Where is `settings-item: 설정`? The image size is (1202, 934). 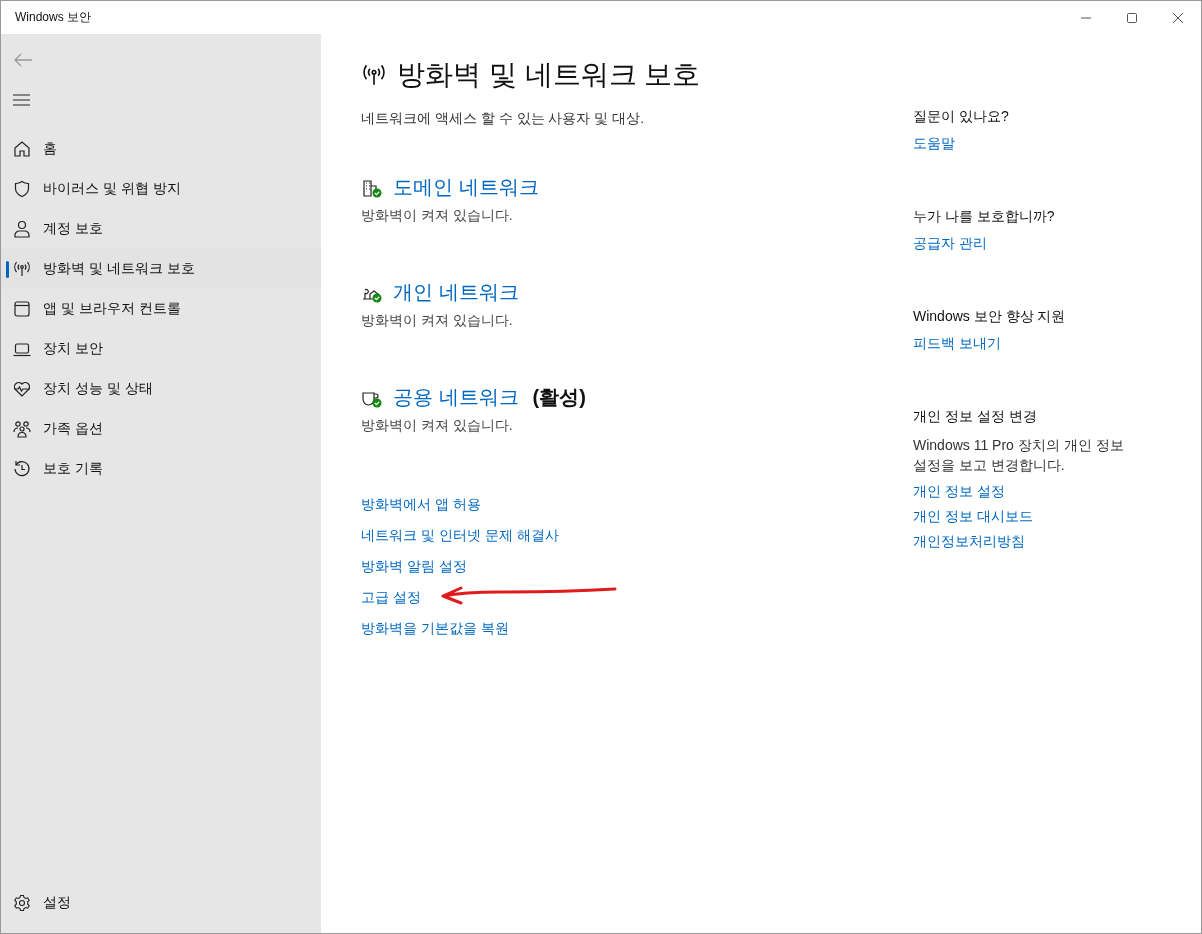
settings-item: 설정 is located at coordinates (161, 903).